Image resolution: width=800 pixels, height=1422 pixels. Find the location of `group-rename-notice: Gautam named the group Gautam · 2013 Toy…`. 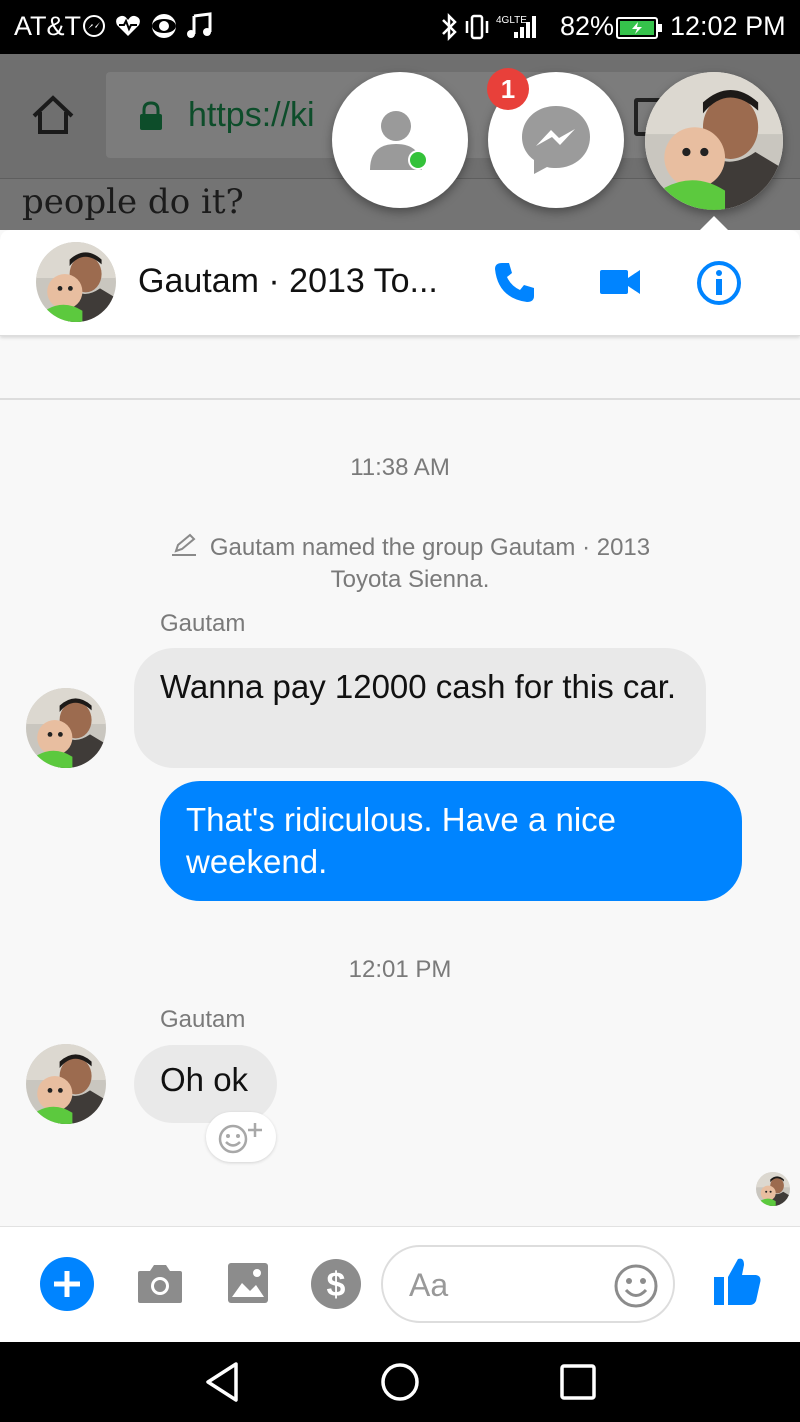

group-rename-notice: Gautam named the group Gautam · 2013 Toy… is located at coordinates (410, 564).